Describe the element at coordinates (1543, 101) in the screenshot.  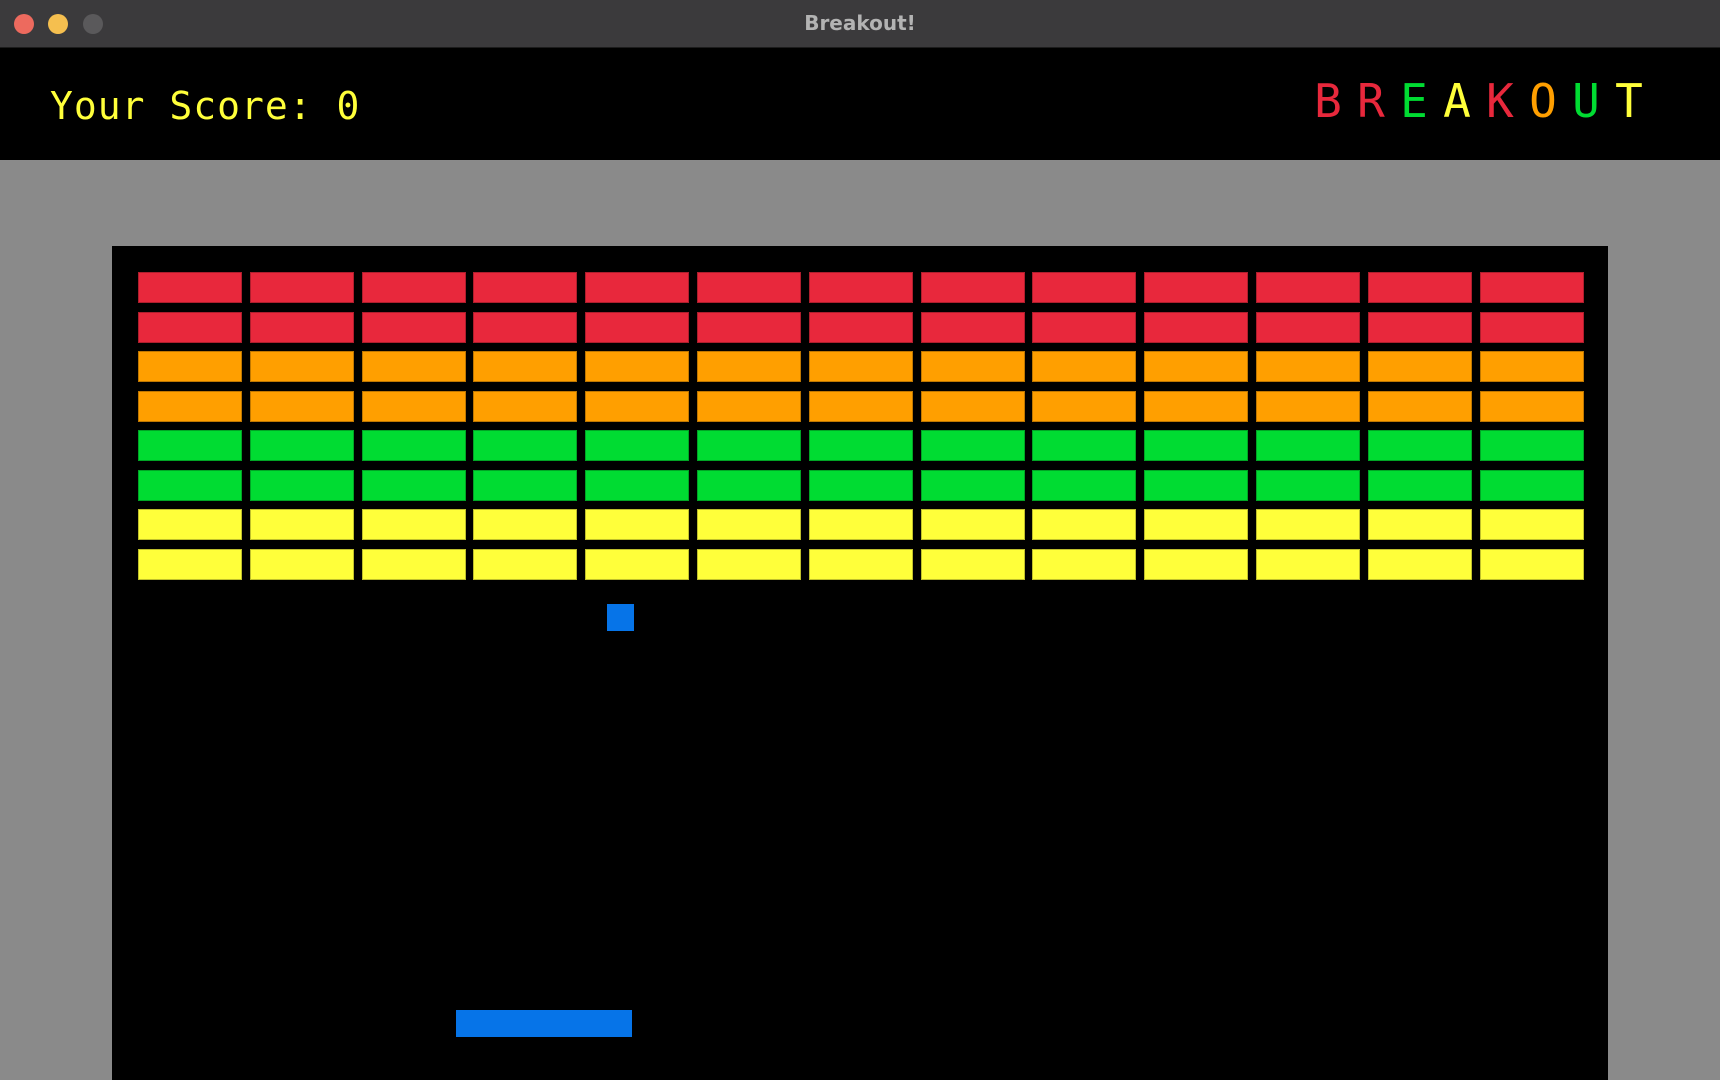
I see `logo-letter: O` at that location.